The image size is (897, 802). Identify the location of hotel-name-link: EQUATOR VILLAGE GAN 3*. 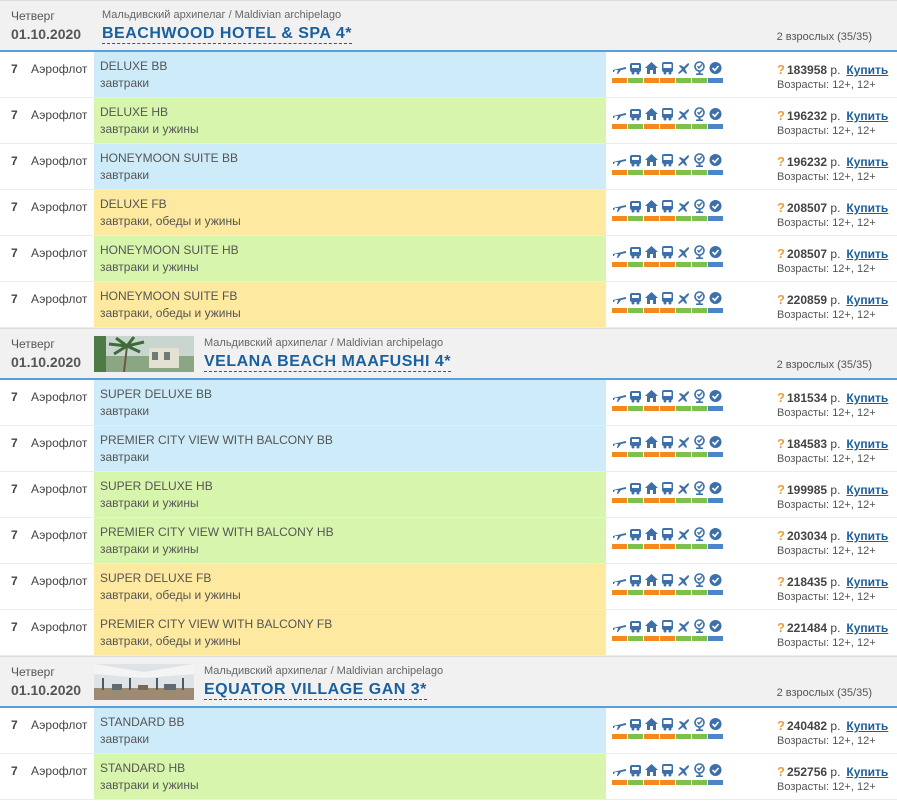
(315, 690).